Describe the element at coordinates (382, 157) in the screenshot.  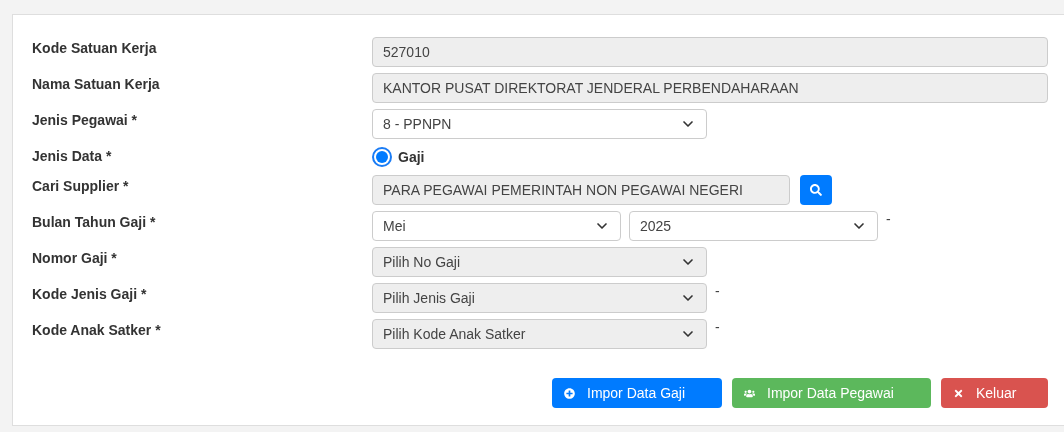
I see `radio-button` at that location.